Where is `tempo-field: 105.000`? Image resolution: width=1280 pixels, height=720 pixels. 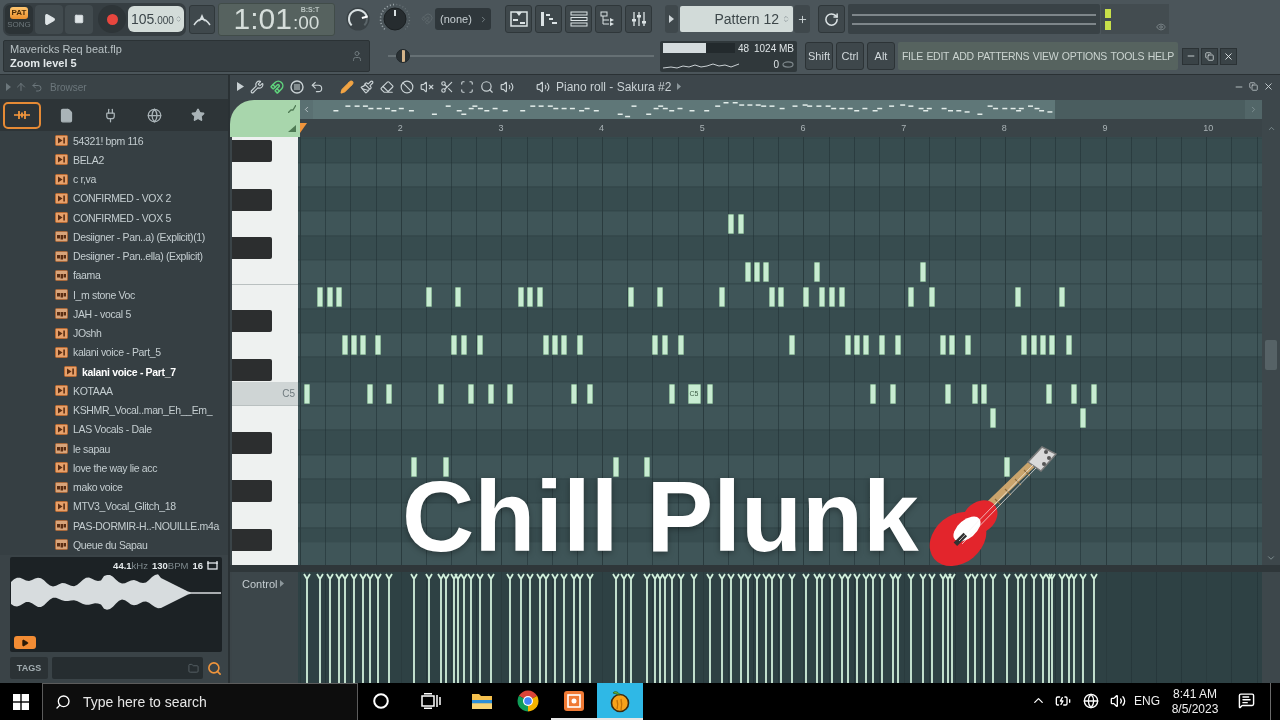 tempo-field: 105.000 is located at coordinates (156, 19).